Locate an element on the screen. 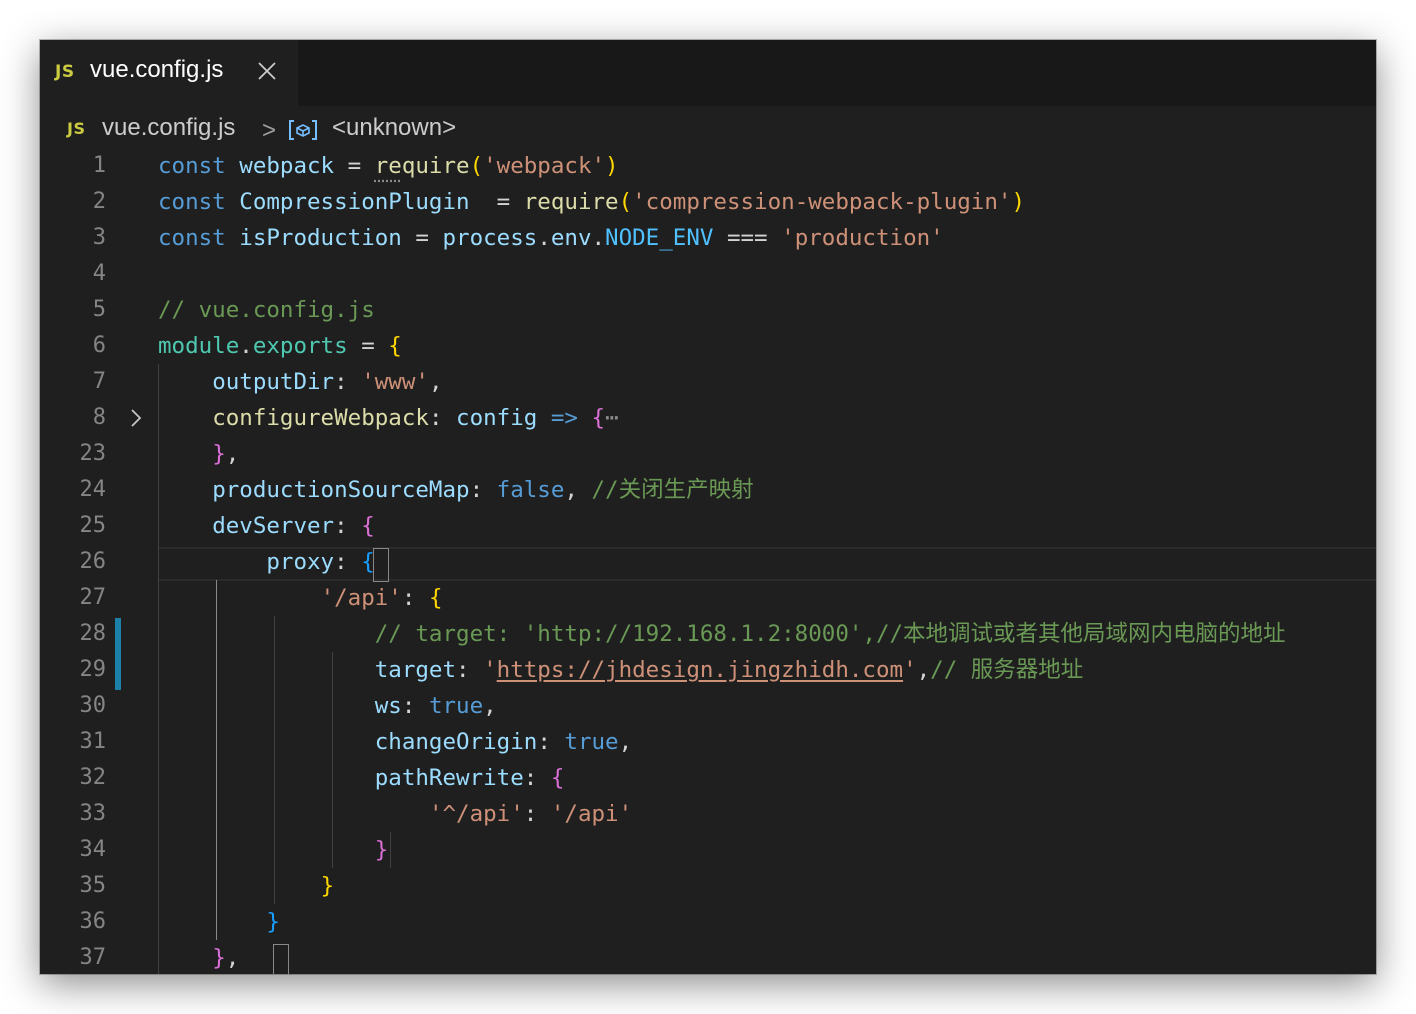  code-line: 6 module.exports = { is located at coordinates (708, 346).